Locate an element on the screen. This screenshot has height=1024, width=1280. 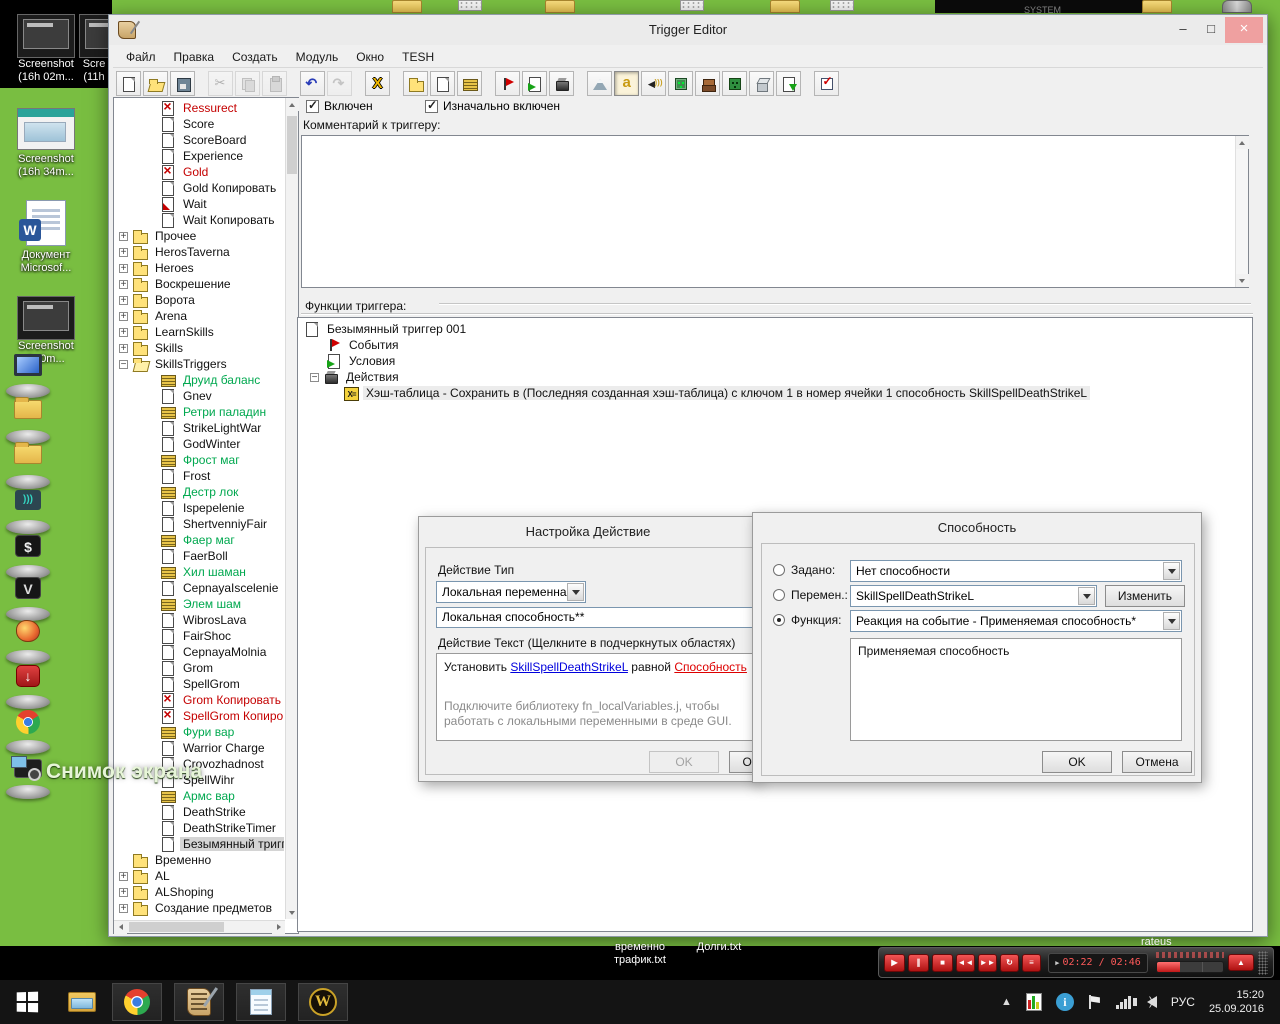
playlist-button: ≡ is located at coordinates (1031, 962).